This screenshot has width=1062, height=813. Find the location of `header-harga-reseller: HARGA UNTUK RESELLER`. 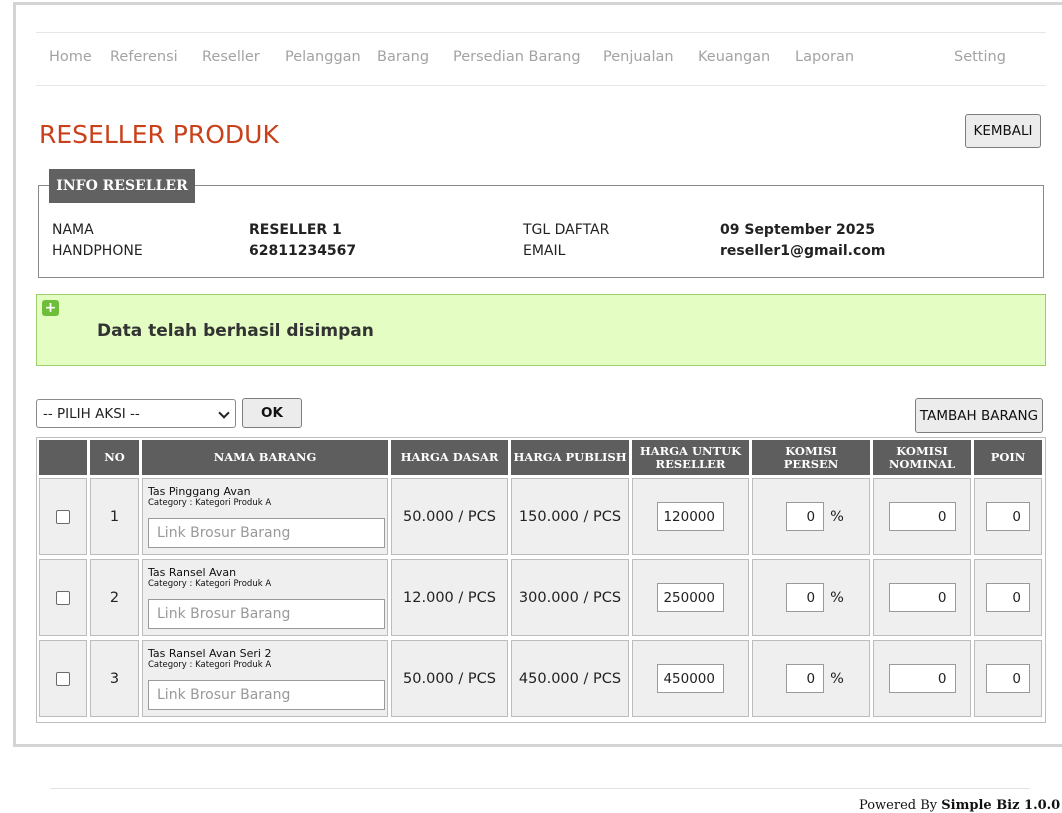

header-harga-reseller: HARGA UNTUK RESELLER is located at coordinates (690, 457).